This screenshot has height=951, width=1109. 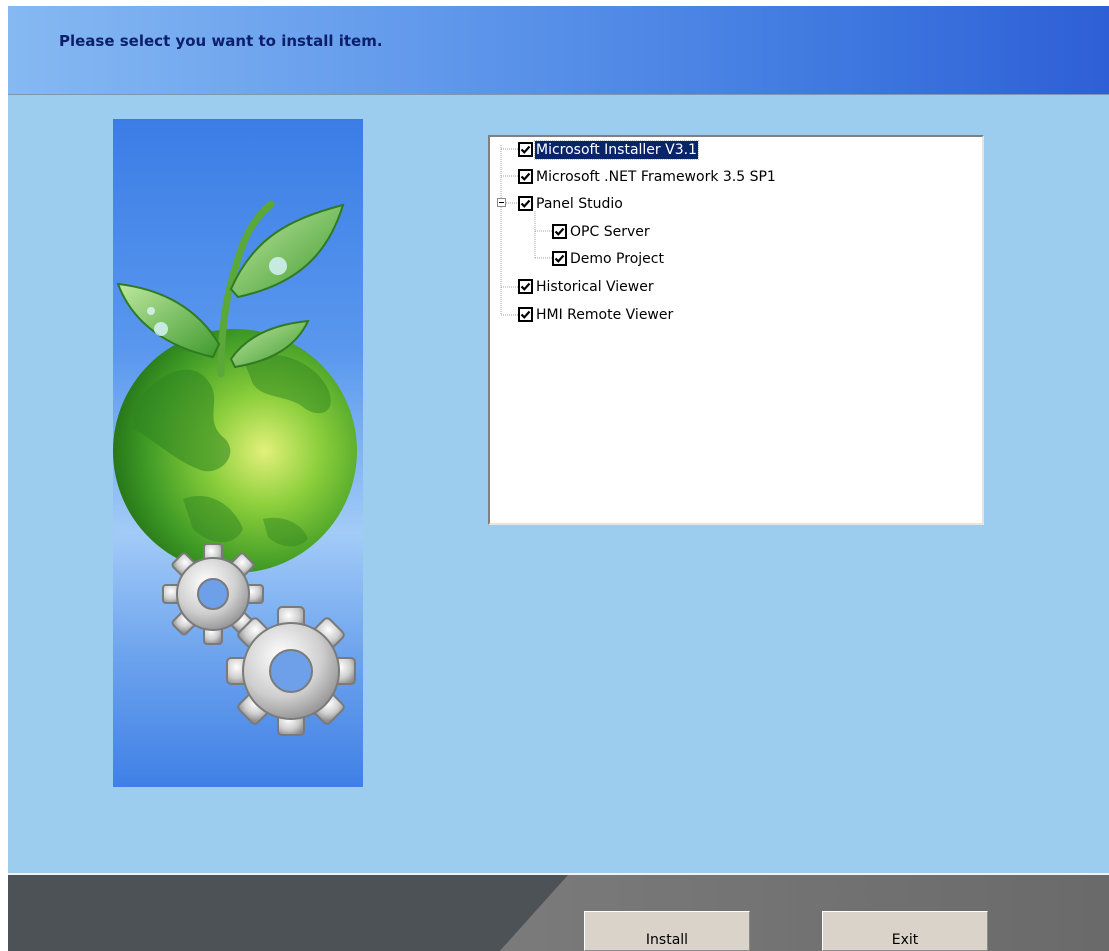 I want to click on tree-item-label: Historical Viewer, so click(x=595, y=286).